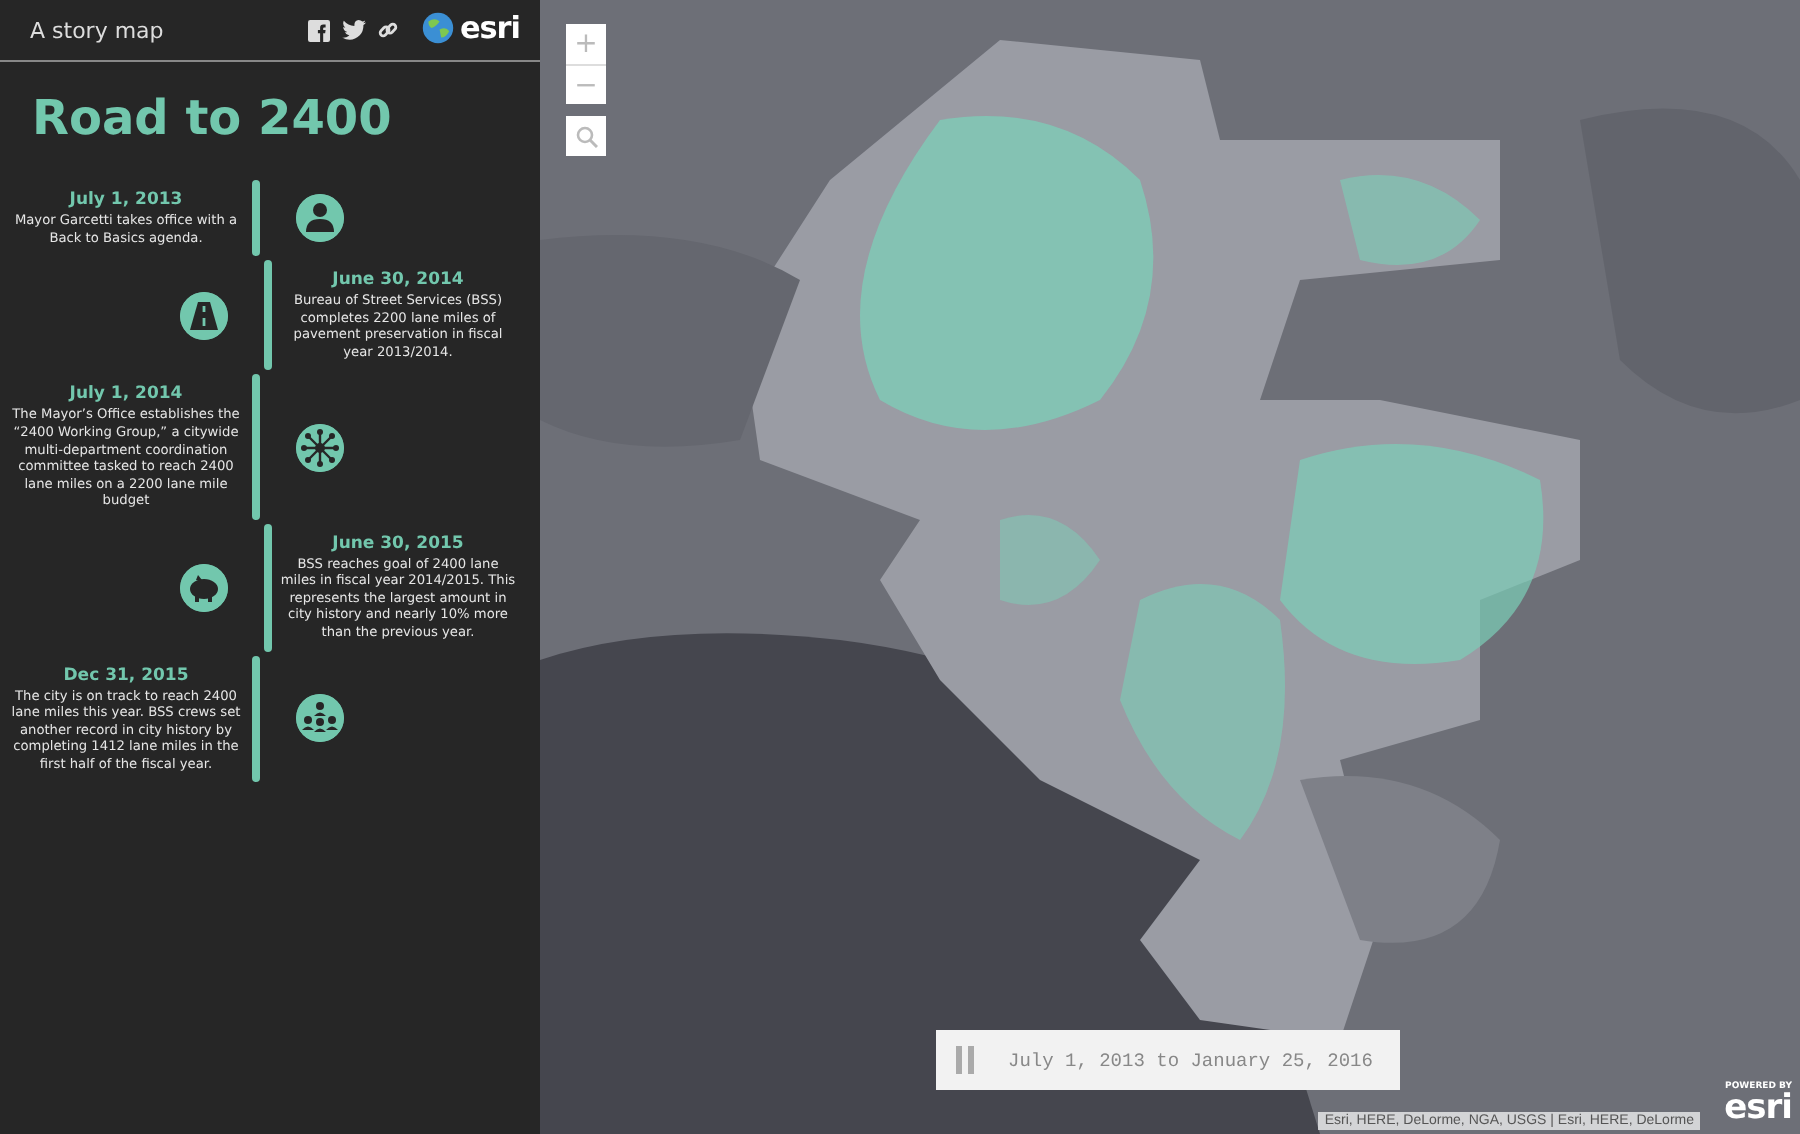 This screenshot has height=1134, width=1800. I want to click on road-icon, so click(204, 315).